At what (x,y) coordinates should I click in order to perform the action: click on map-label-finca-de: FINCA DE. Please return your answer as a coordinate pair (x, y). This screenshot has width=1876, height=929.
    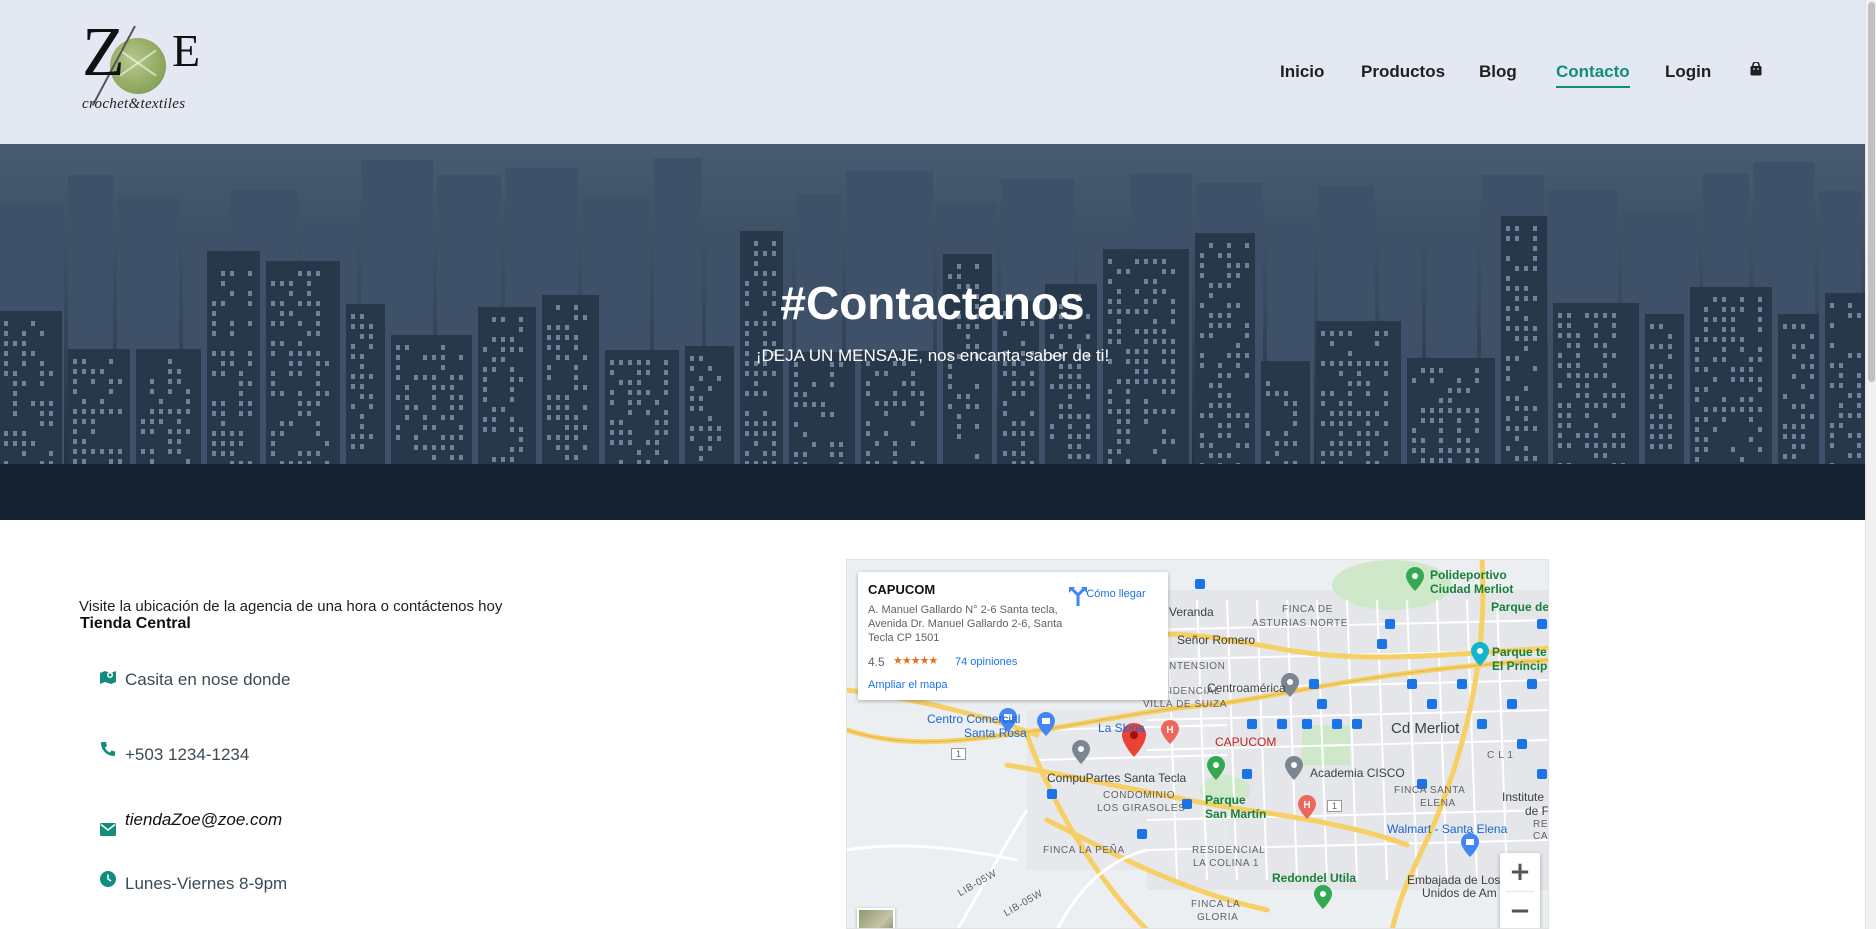
    Looking at the image, I should click on (1307, 609).